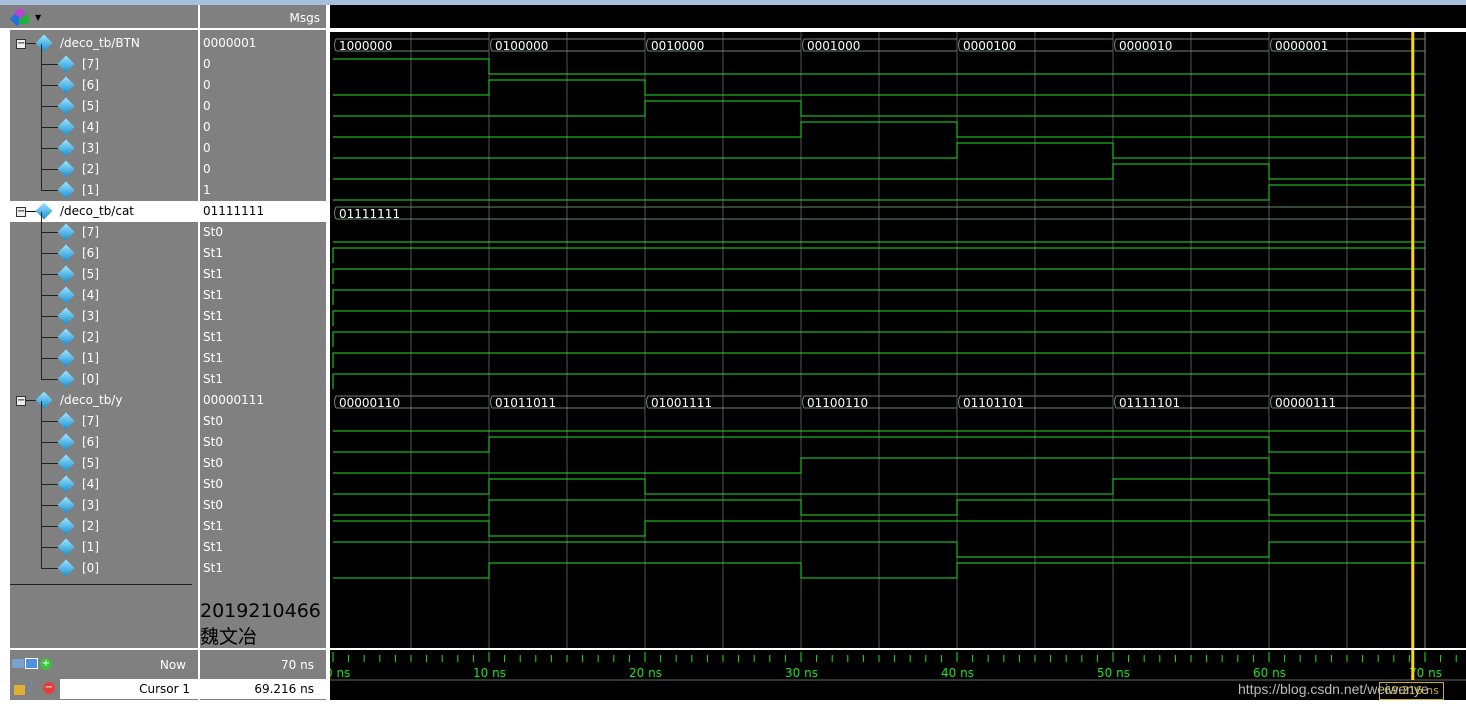 The width and height of the screenshot is (1466, 709). What do you see at coordinates (90, 127) in the screenshot?
I see `bit-name: [4]` at bounding box center [90, 127].